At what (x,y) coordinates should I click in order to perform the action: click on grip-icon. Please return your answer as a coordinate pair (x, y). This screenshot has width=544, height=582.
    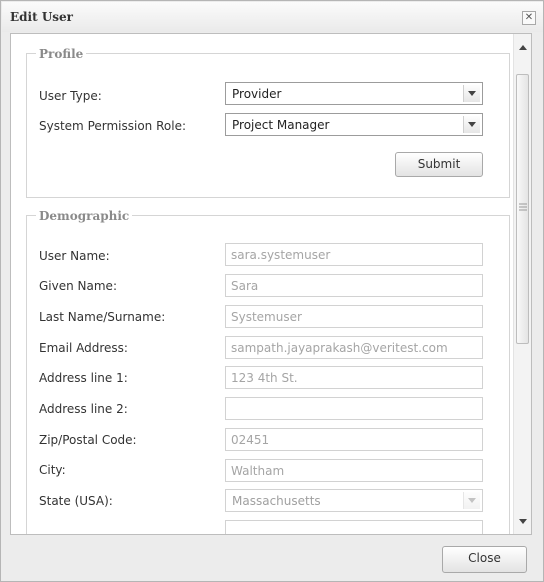
    Looking at the image, I should click on (523, 207).